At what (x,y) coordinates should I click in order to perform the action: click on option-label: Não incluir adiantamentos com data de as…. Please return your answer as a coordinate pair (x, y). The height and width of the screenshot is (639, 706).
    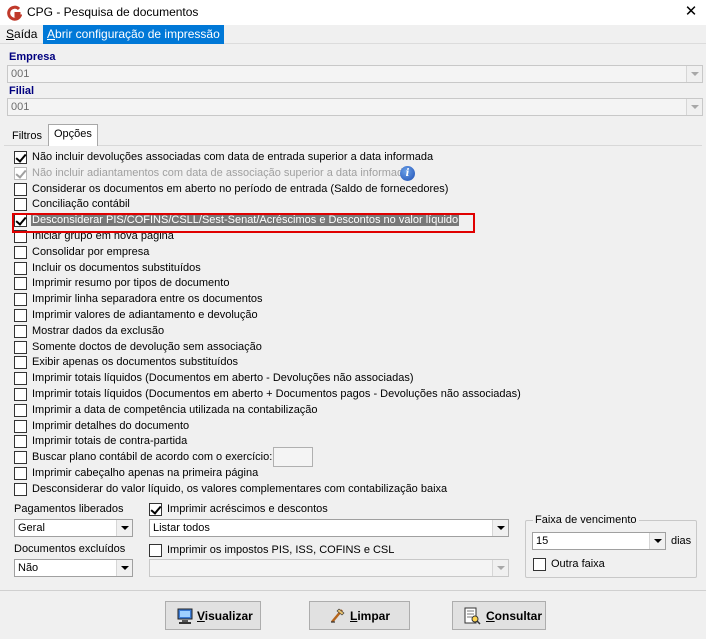
    Looking at the image, I should click on (221, 173).